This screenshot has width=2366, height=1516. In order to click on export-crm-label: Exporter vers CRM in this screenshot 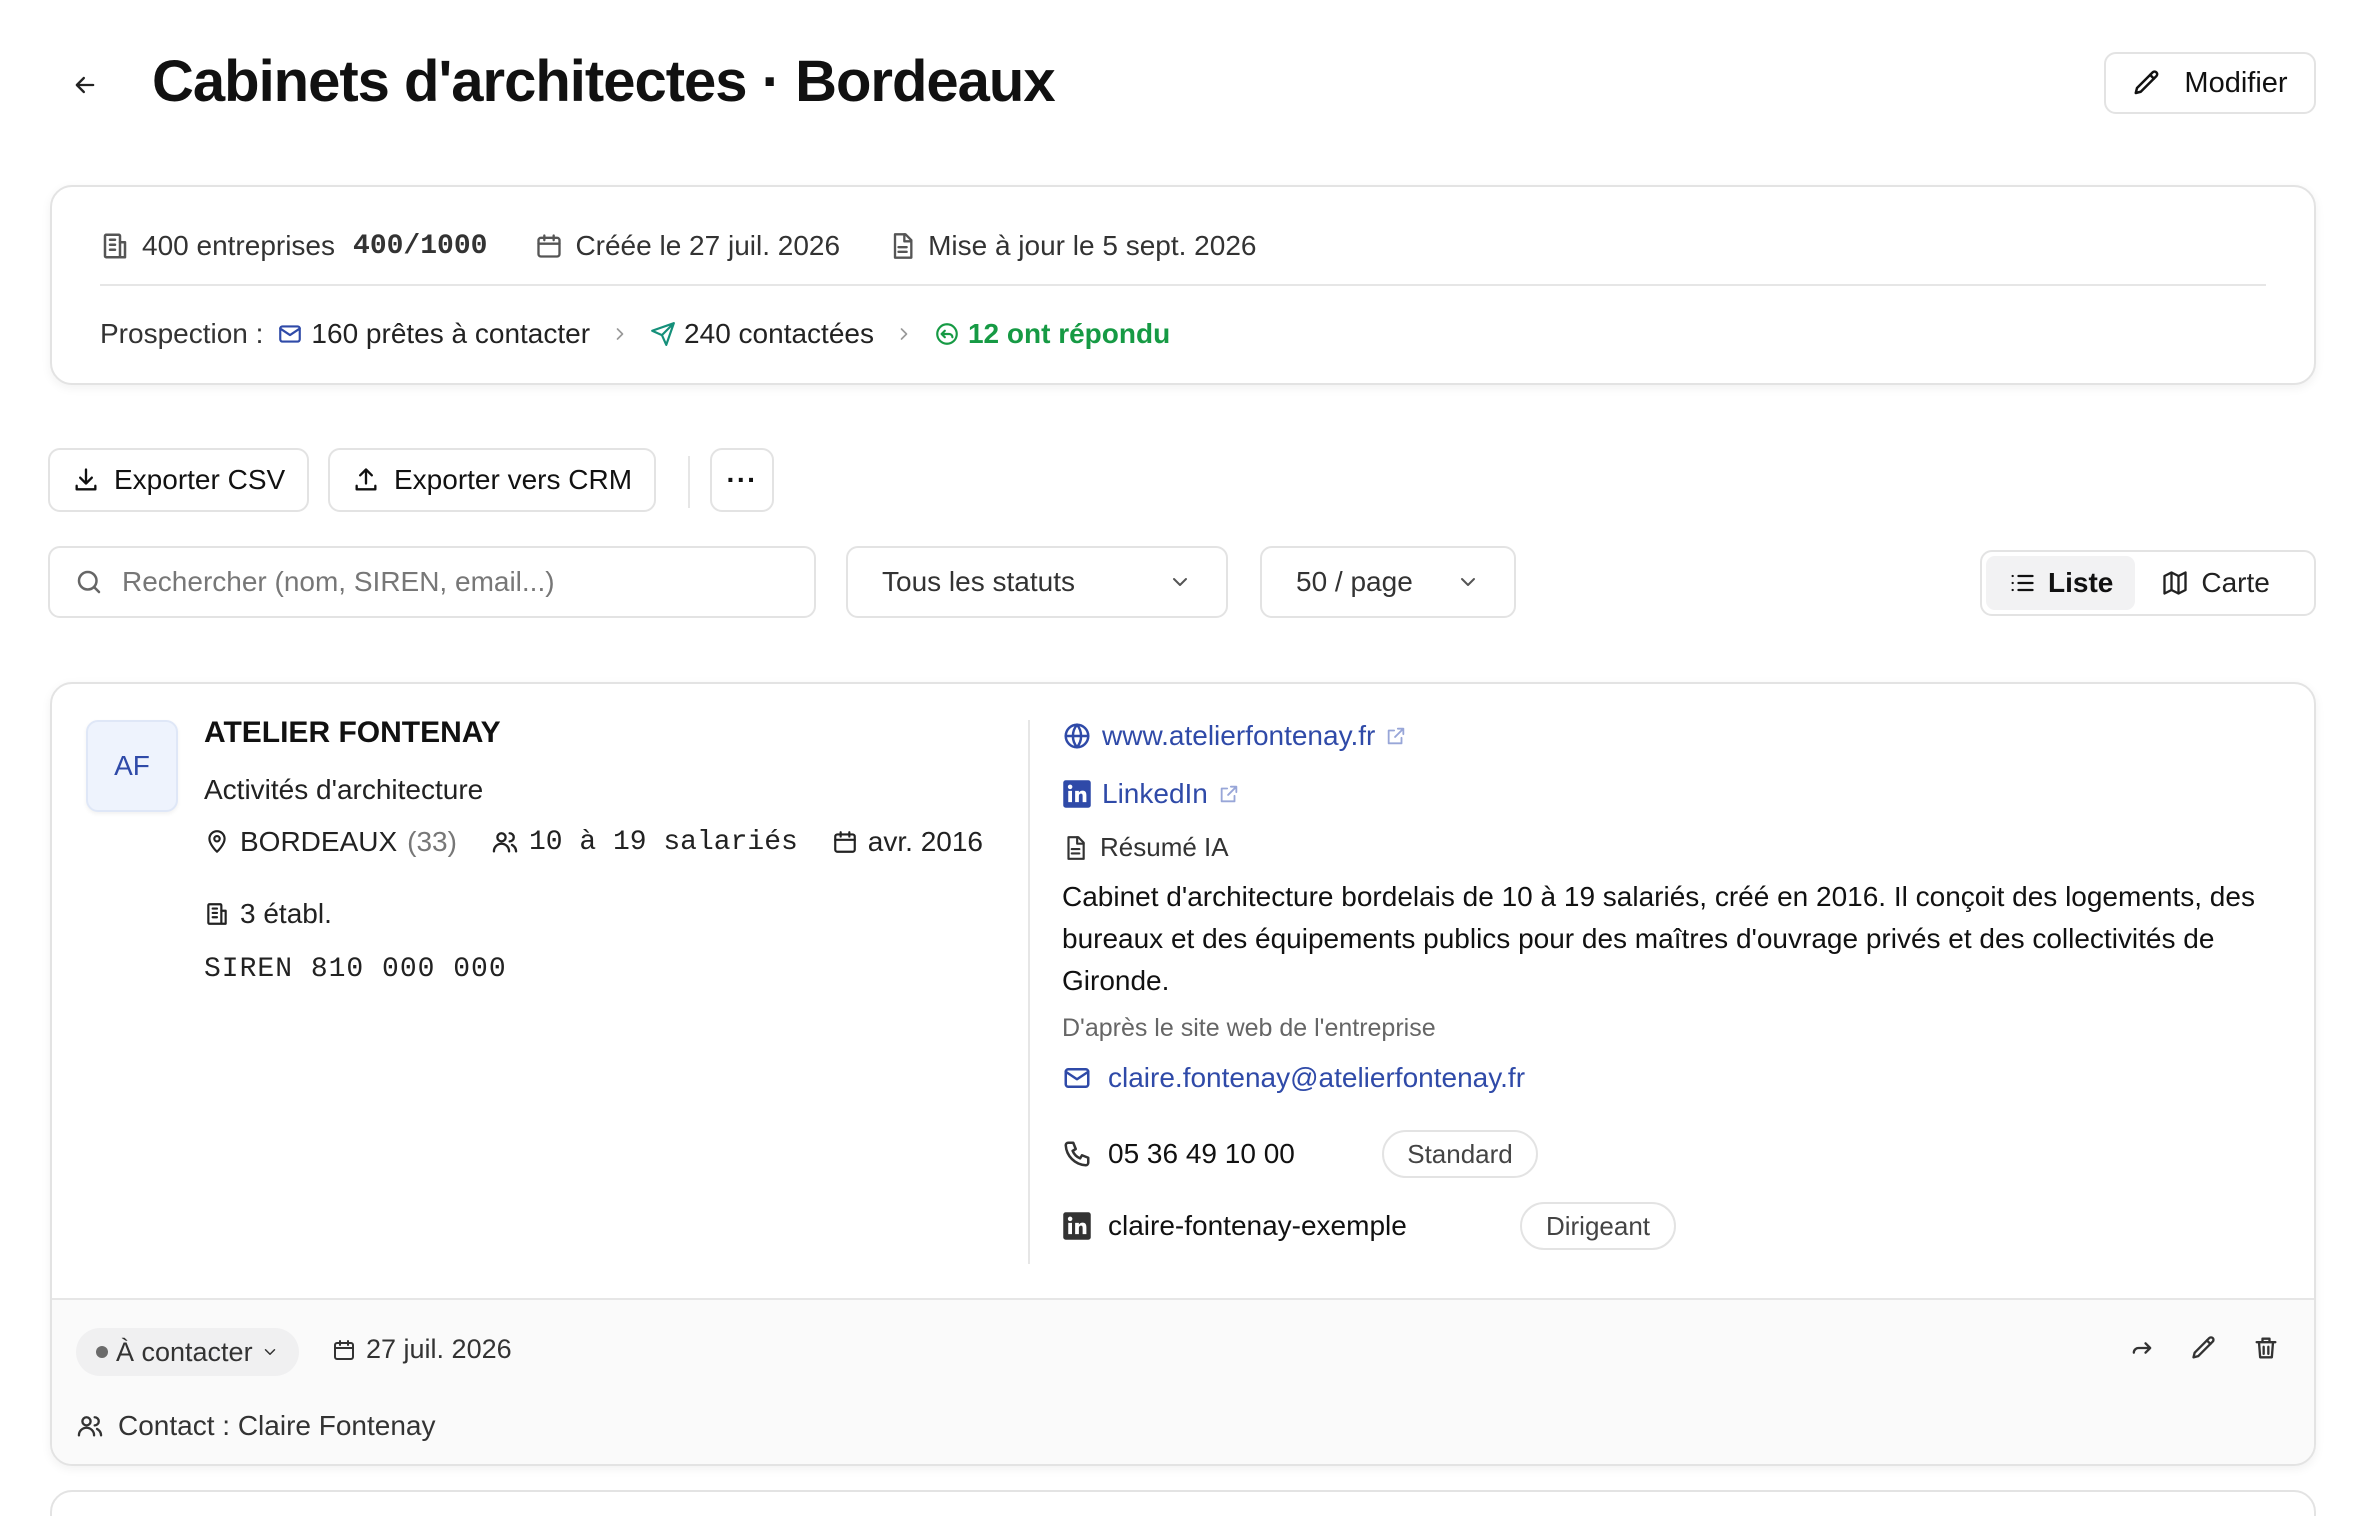, I will do `click(513, 479)`.